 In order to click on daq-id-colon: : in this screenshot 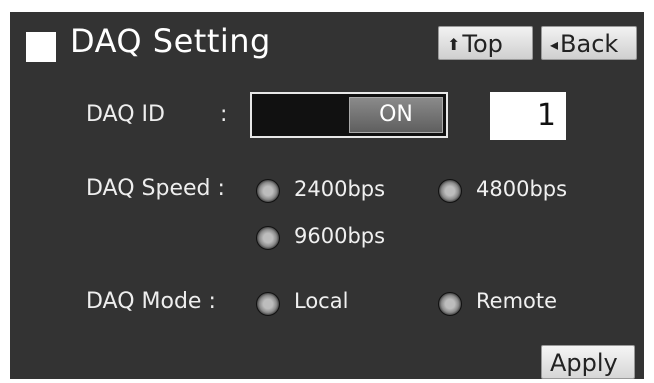, I will do `click(224, 114)`.